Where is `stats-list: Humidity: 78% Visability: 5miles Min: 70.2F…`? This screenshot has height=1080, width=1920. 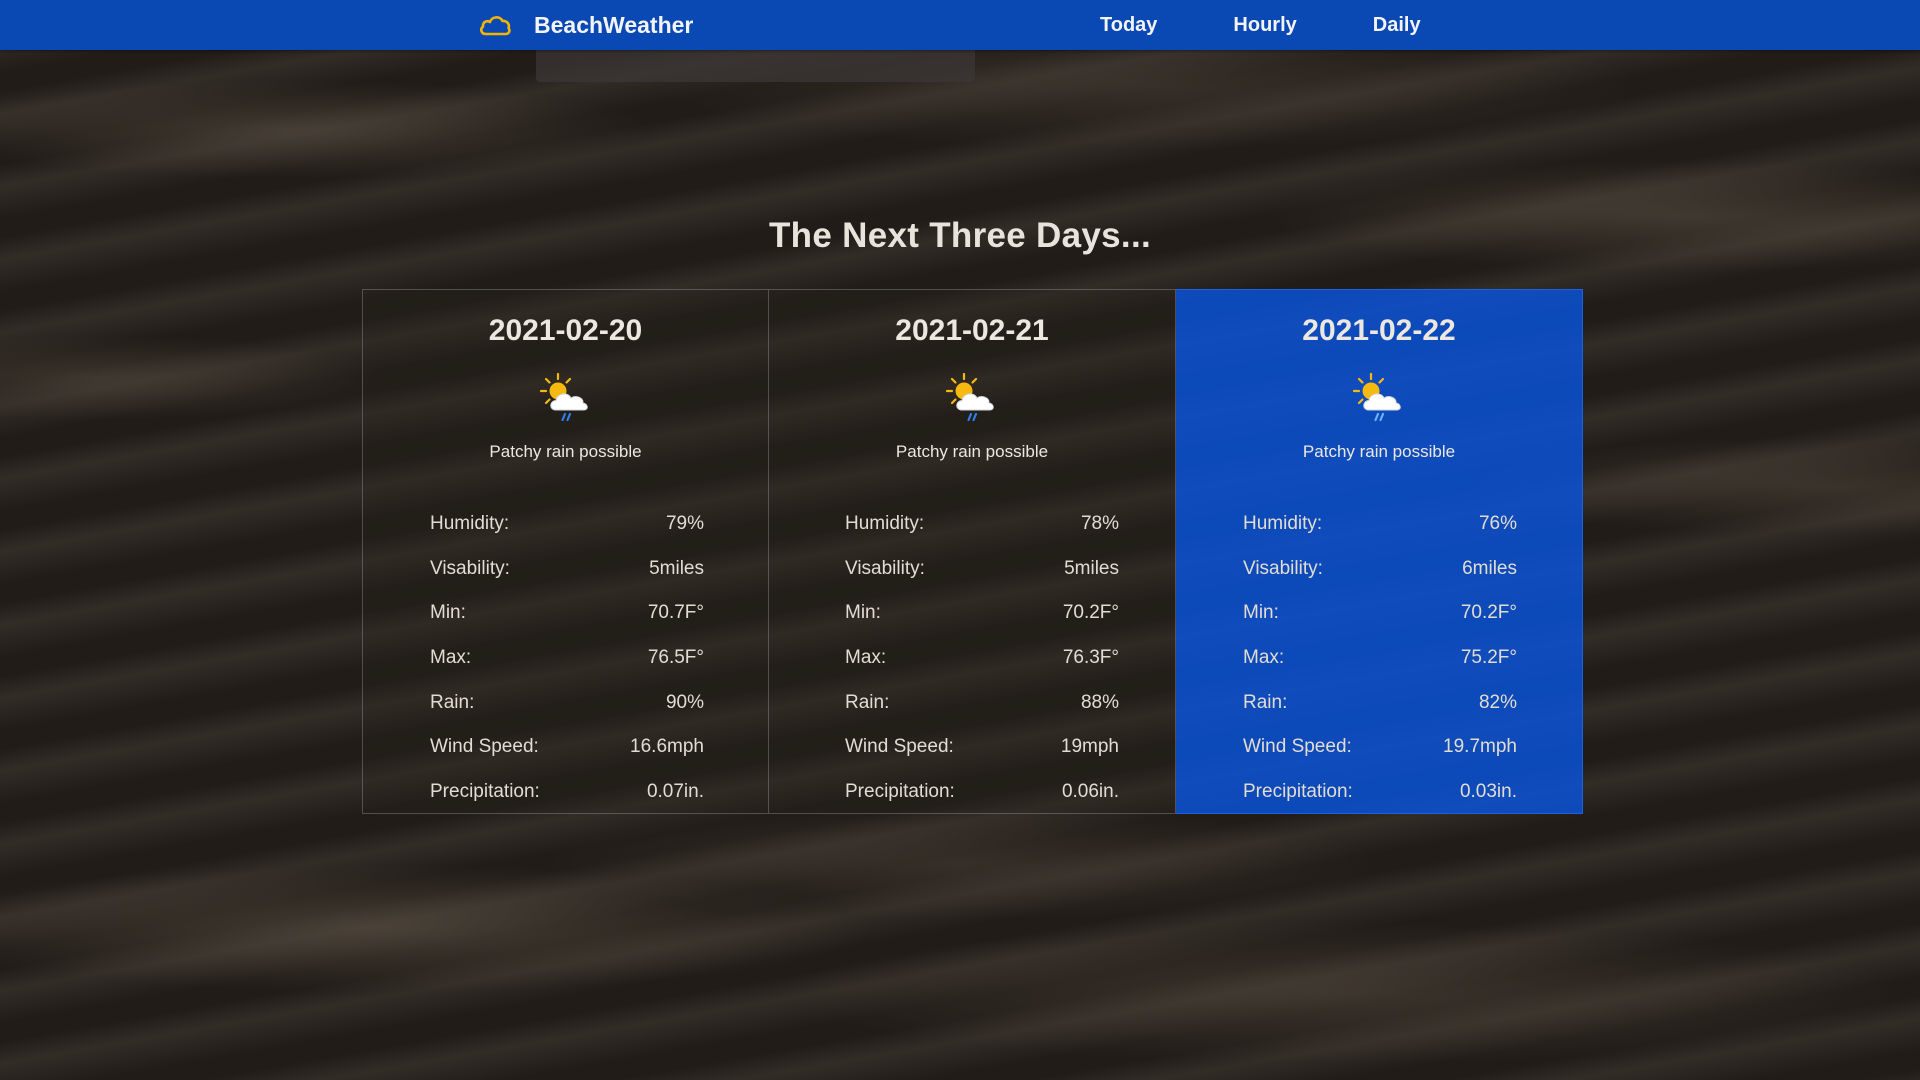
stats-list: Humidity: 78% Visability: 5miles Min: 70.2F… is located at coordinates (982, 658).